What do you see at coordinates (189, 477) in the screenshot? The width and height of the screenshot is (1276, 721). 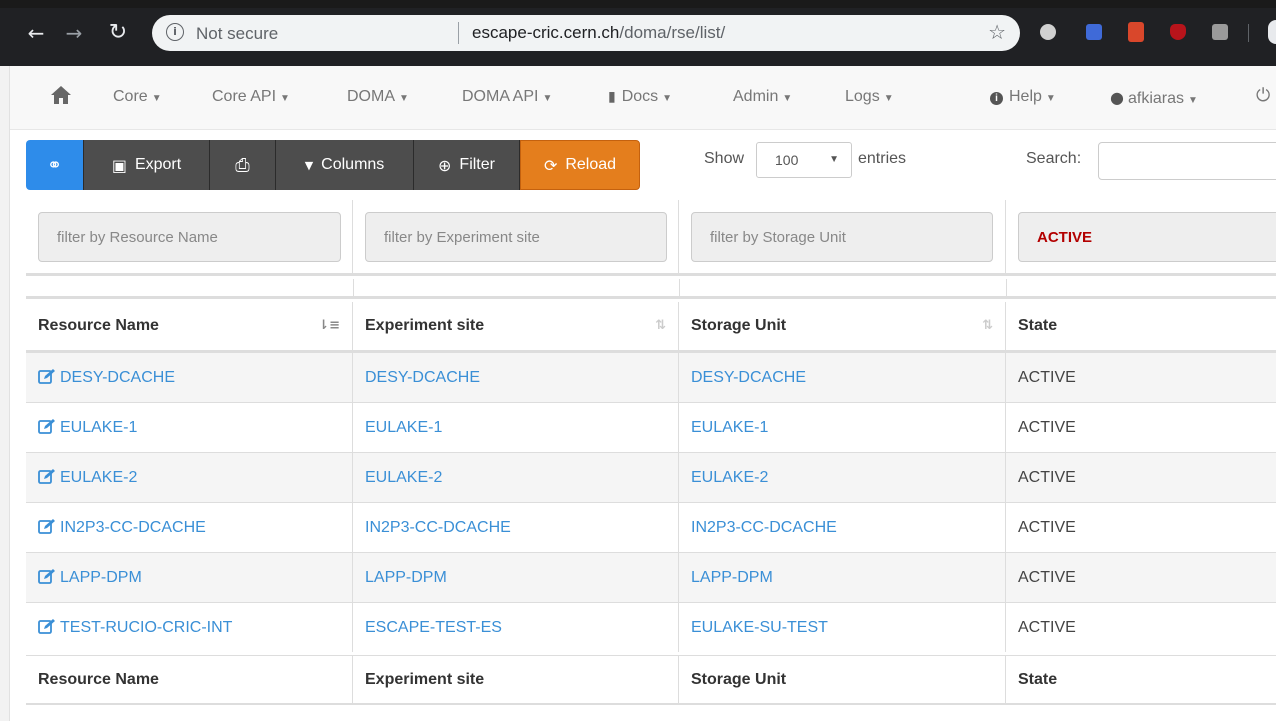 I see `cell-resource: EULAKE-2` at bounding box center [189, 477].